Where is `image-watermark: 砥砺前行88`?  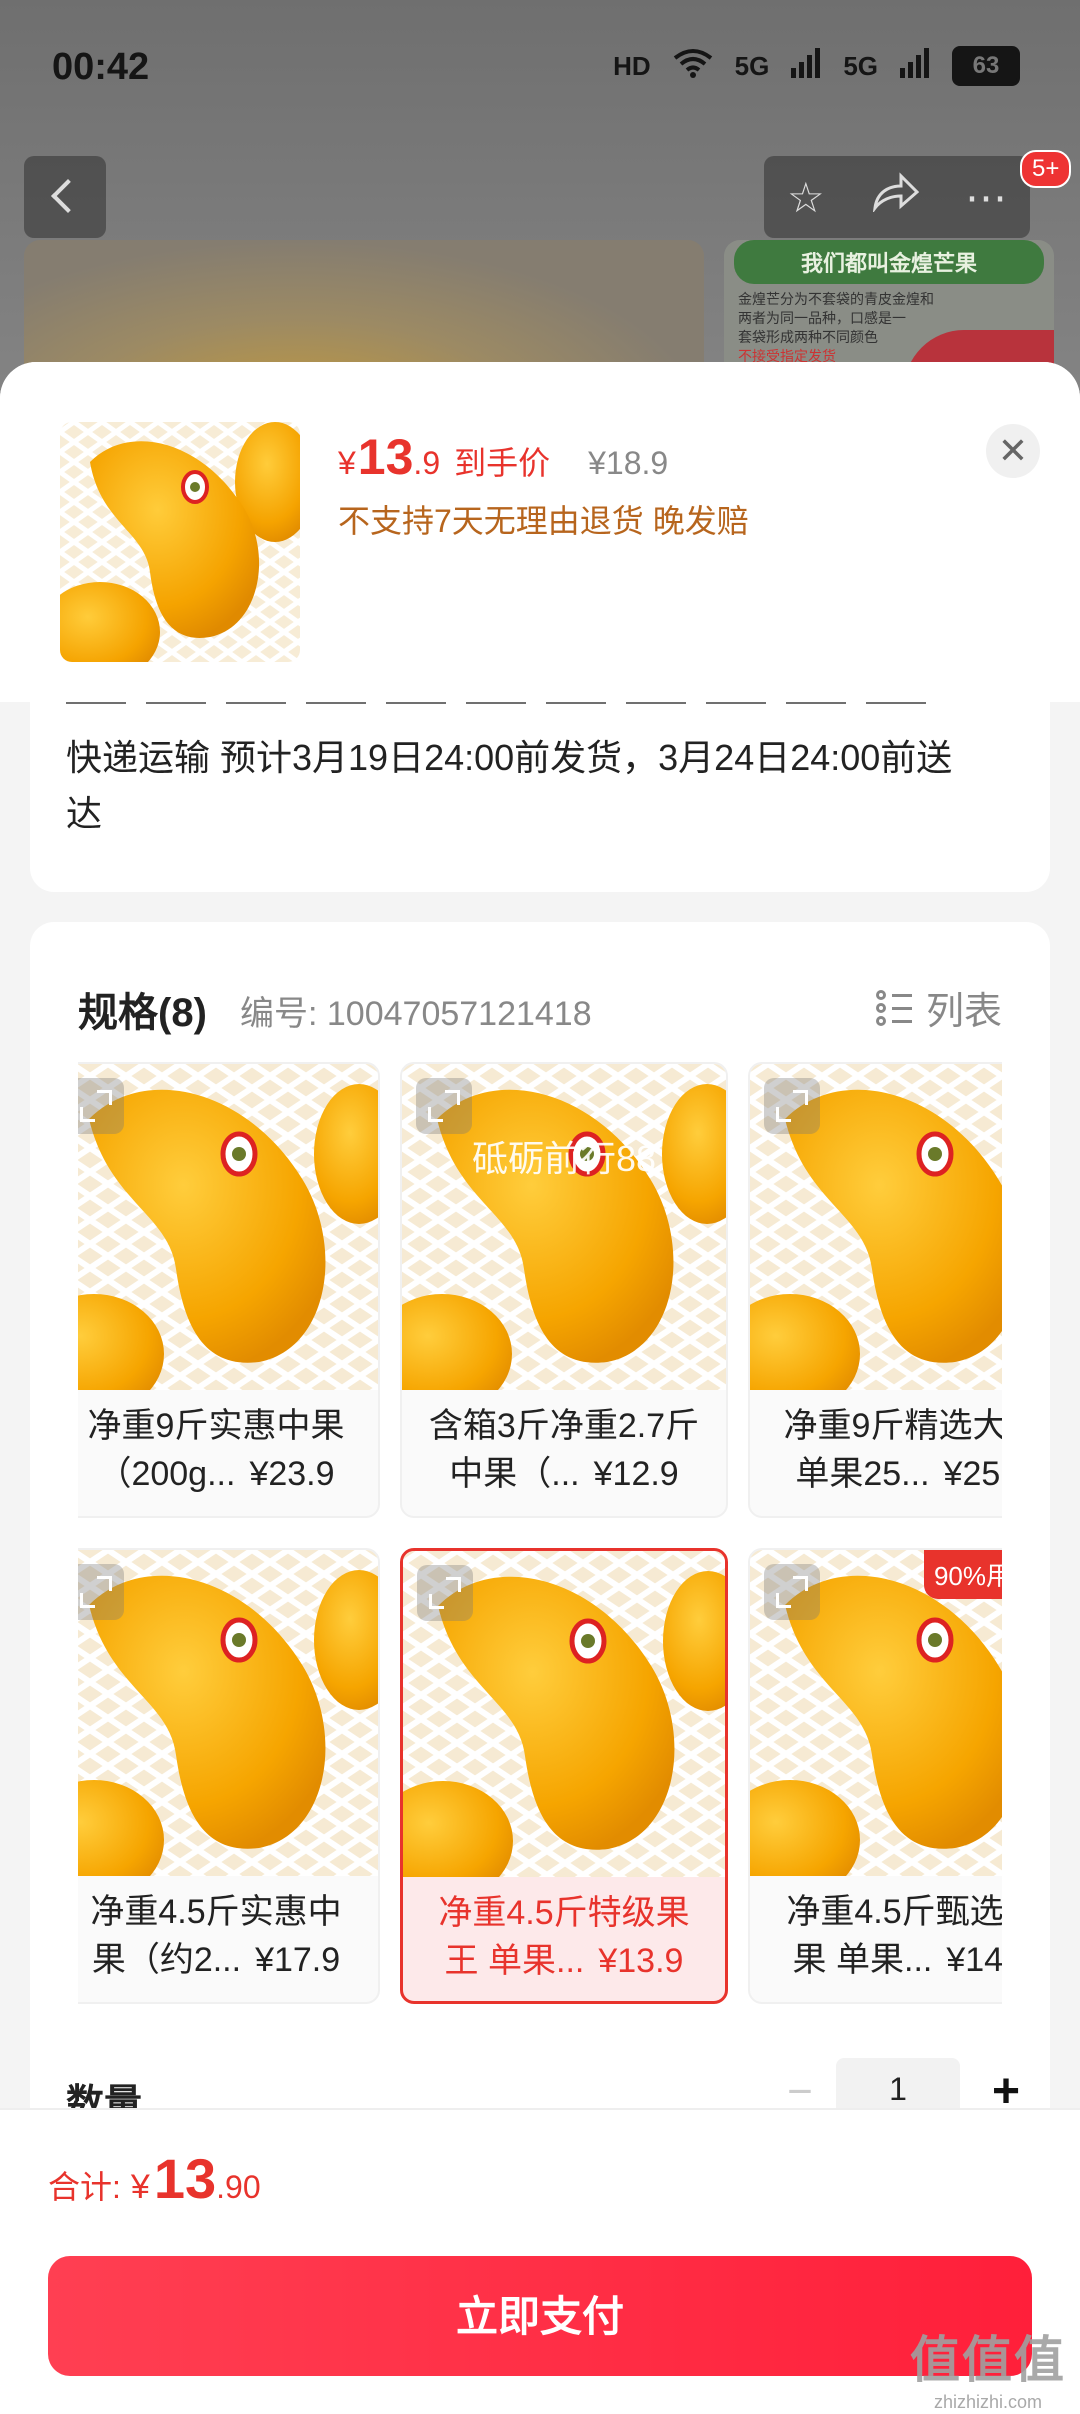
image-watermark: 砥砺前行88 is located at coordinates (564, 1158).